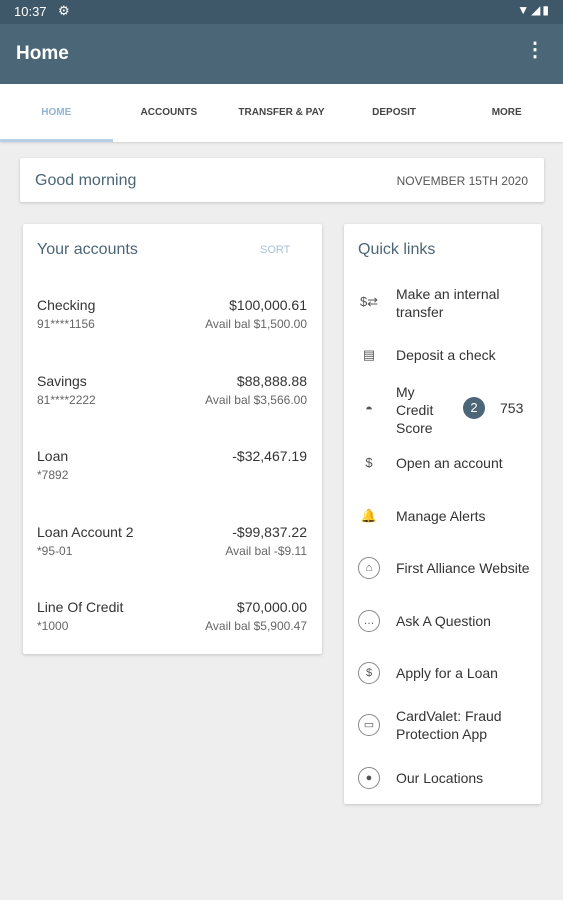 This screenshot has width=563, height=900. Describe the element at coordinates (512, 408) in the screenshot. I see `credit-score-value: 753` at that location.